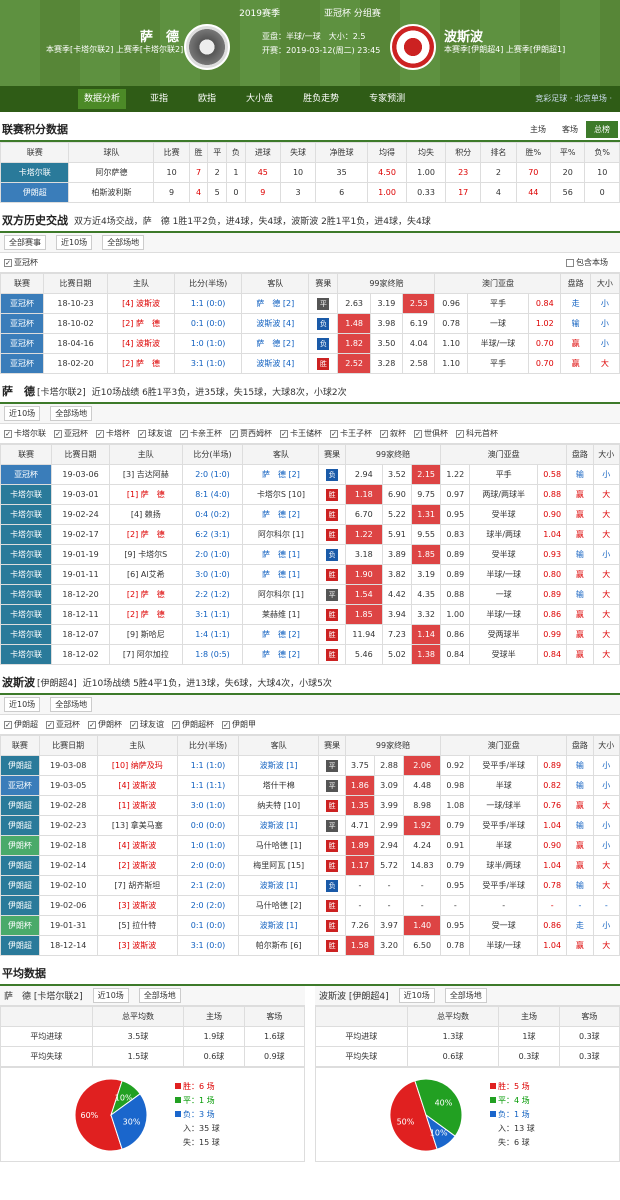 This screenshot has width=620, height=1200. What do you see at coordinates (105, 724) in the screenshot?
I see `filter-checkbox: ✓ 伊朗杯` at bounding box center [105, 724].